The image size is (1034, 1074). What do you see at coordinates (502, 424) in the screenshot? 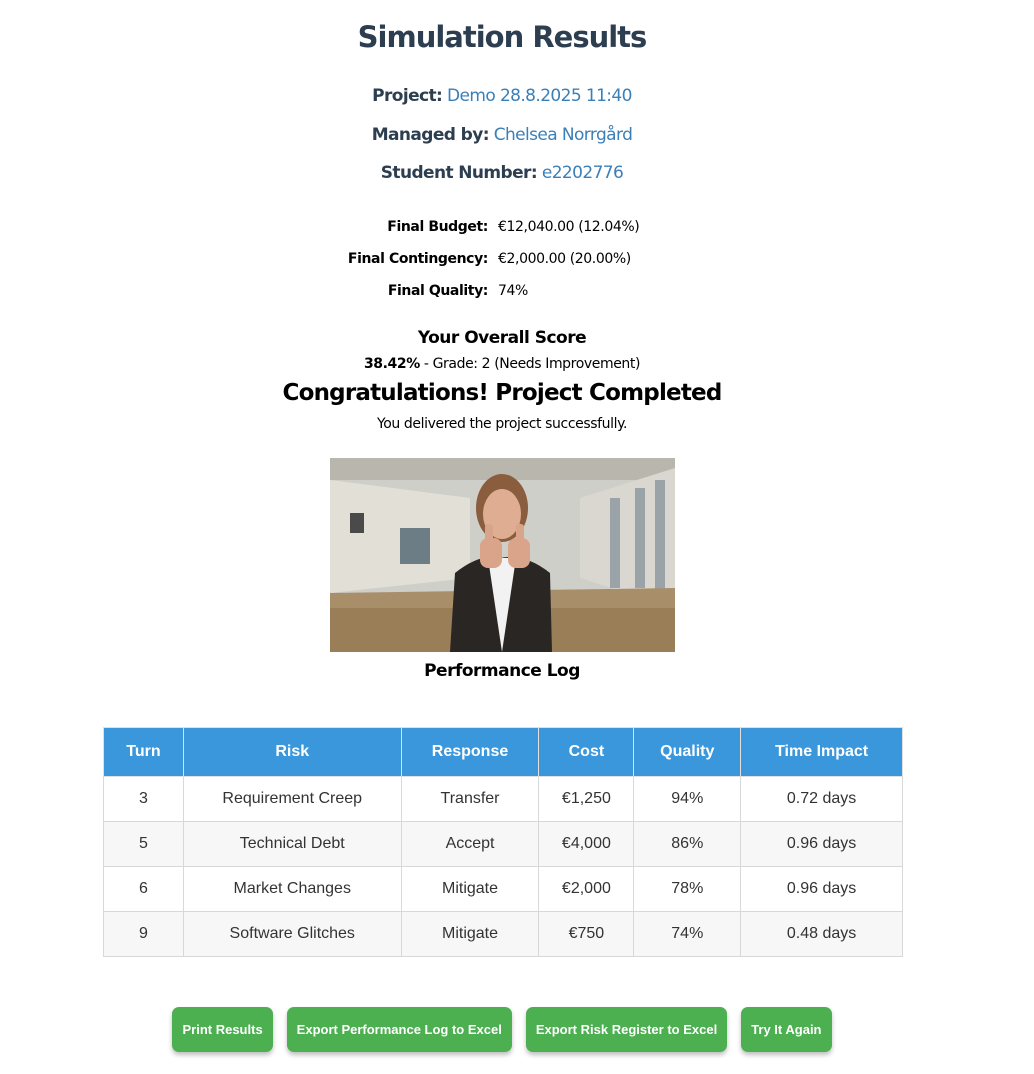
I see `result-message: You delivered the project successfully.` at bounding box center [502, 424].